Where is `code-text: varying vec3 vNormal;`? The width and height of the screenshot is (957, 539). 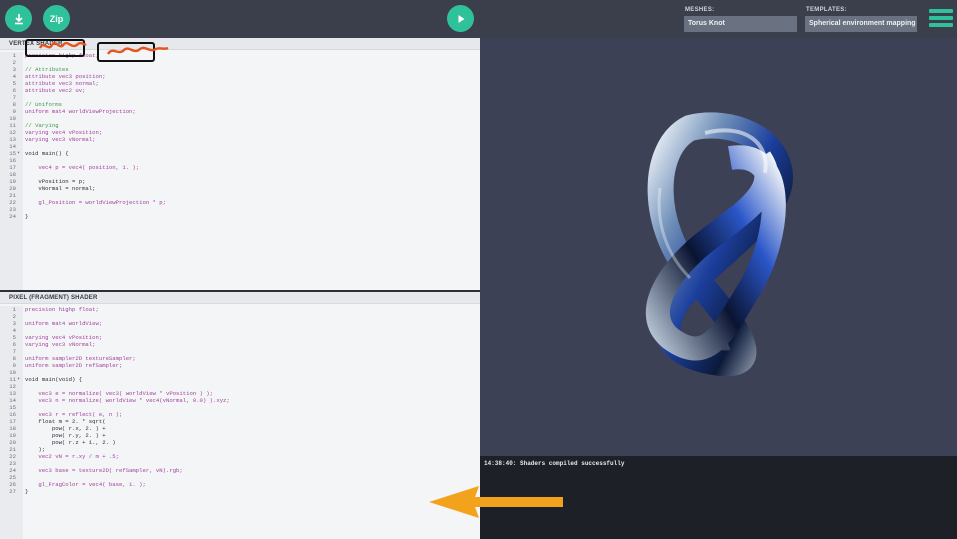
code-text: varying vec3 vNormal; is located at coordinates (60, 139).